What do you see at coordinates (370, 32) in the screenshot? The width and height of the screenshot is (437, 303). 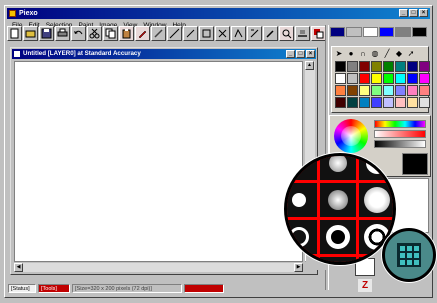 I see `color-chip-white` at bounding box center [370, 32].